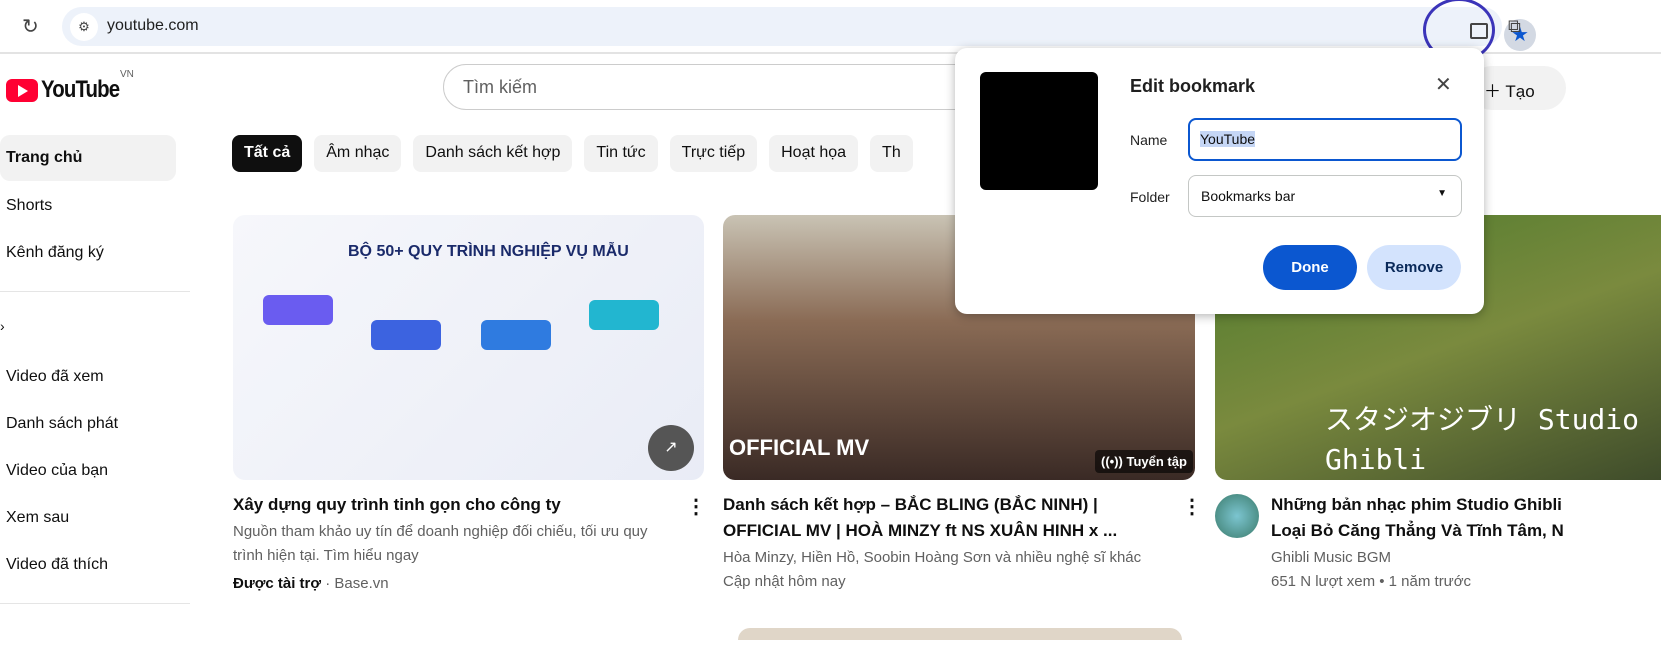 Image resolution: width=1661 pixels, height=672 pixels. I want to click on name-label: Name, so click(1149, 140).